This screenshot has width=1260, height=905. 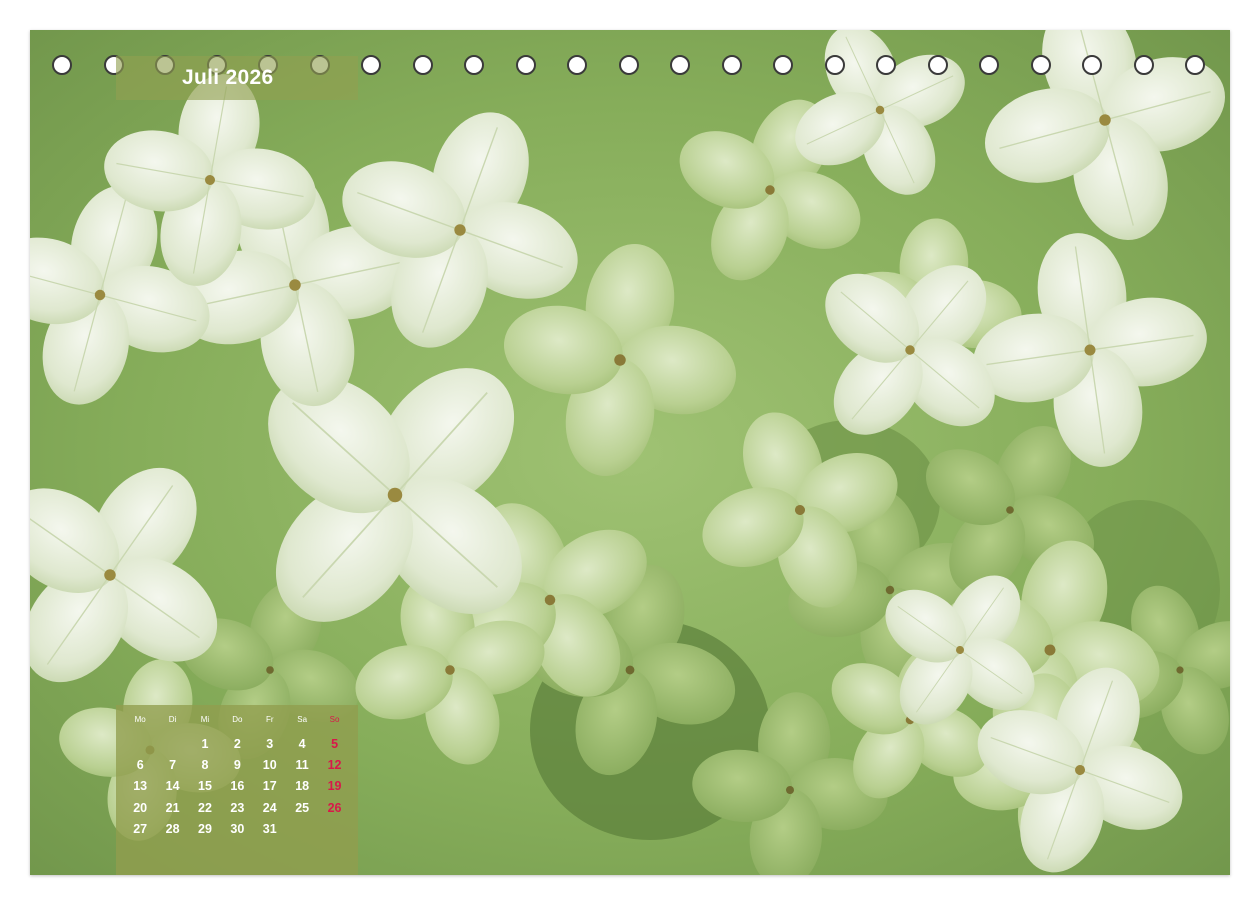 I want to click on day-cell: 30, so click(x=237, y=829).